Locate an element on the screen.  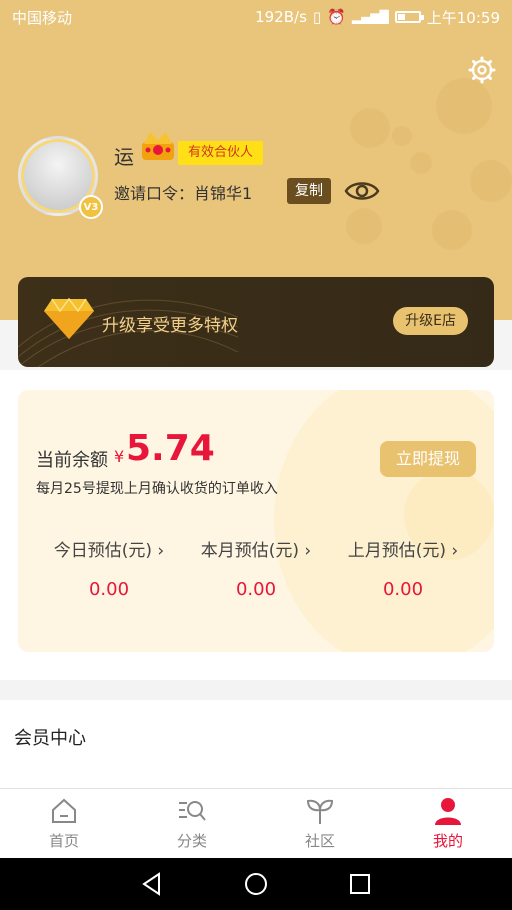
vibrate-icon: ▯ is located at coordinates (317, 17).